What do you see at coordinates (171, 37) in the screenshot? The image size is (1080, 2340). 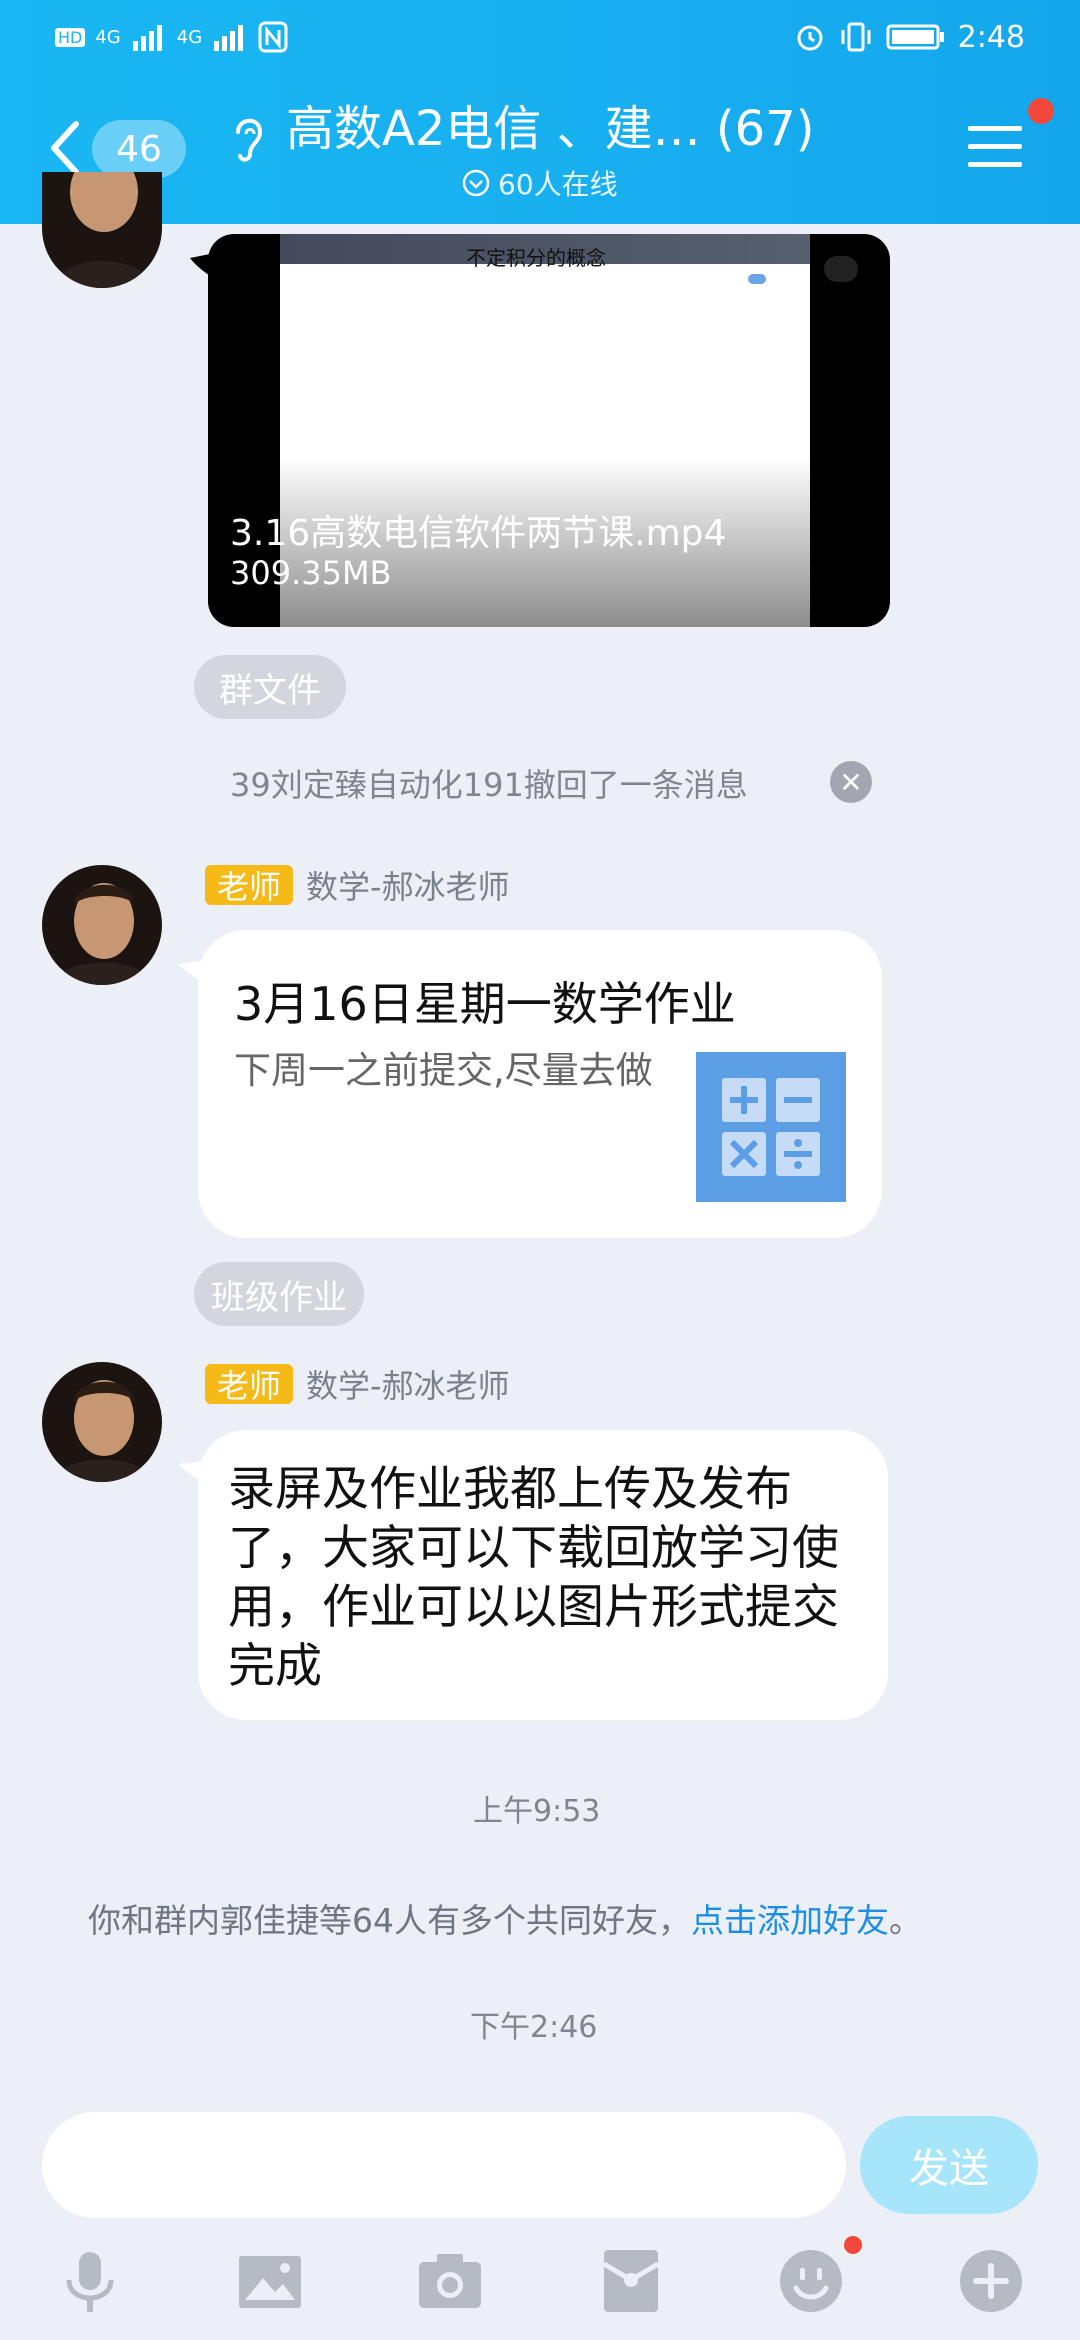 I see `status-bar-left: HD 4G 4G` at bounding box center [171, 37].